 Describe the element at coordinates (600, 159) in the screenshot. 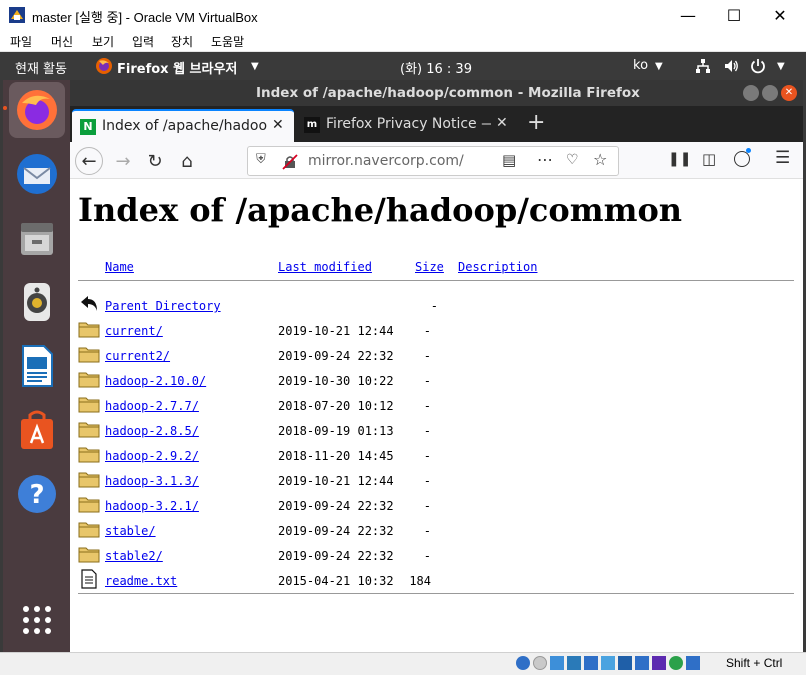

I see `bookmark-star-icon: ☆` at that location.